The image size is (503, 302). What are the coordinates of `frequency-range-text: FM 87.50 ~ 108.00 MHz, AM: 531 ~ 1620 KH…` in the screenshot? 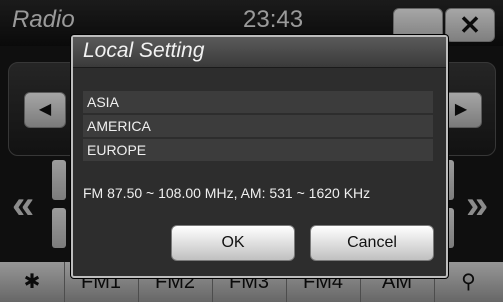 It's located at (227, 193).